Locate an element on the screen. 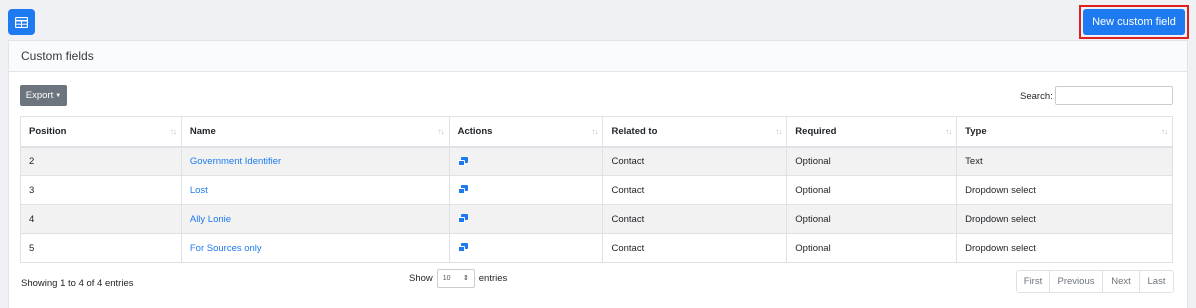  cell-position: 5 is located at coordinates (101, 248).